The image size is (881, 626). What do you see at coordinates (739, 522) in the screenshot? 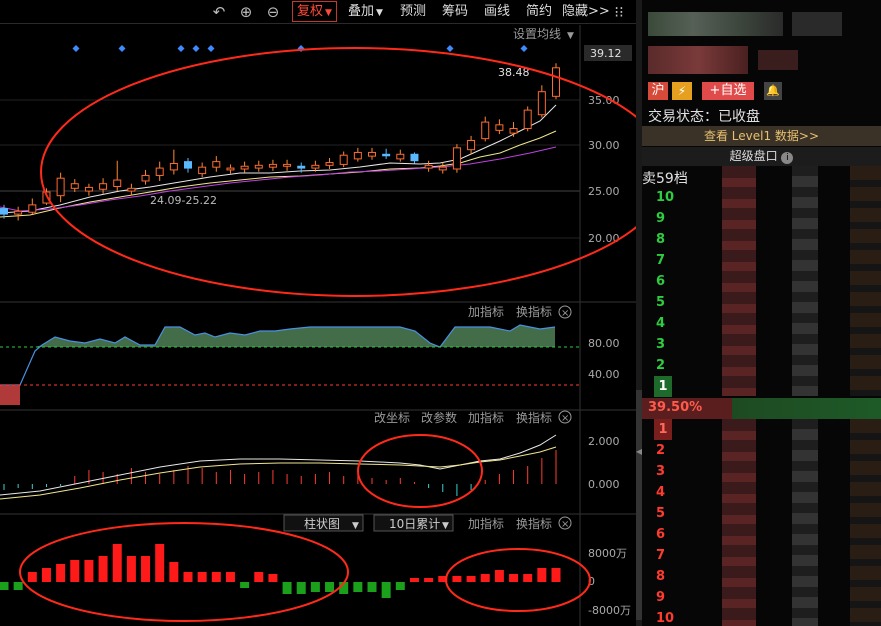
I see `buy-price-blurred` at bounding box center [739, 522].